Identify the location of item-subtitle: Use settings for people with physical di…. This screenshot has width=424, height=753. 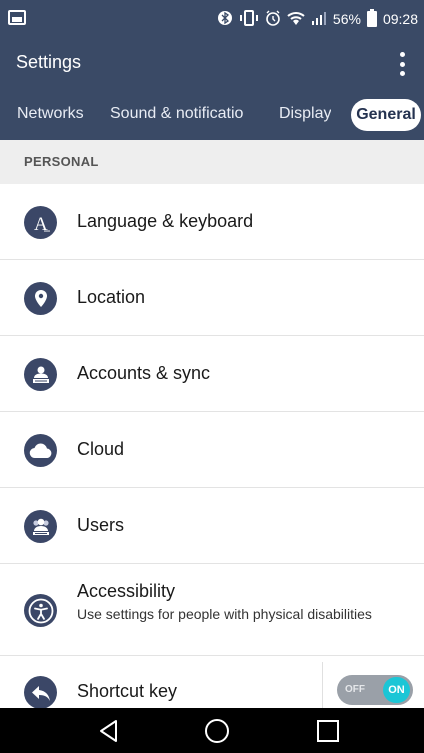
(224, 614).